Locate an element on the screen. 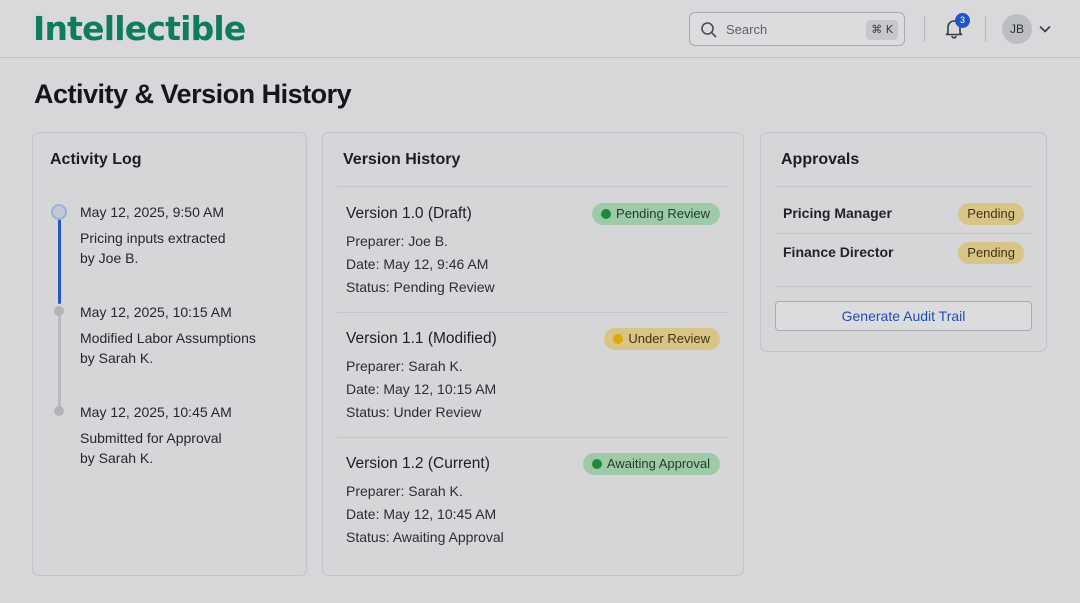 The height and width of the screenshot is (603, 1080). activity-author: by Joe B. is located at coordinates (109, 258).